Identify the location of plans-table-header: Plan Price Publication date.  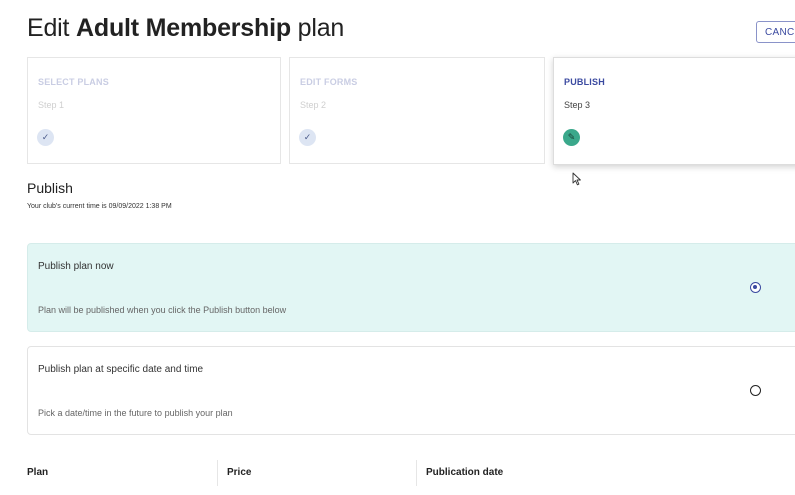
(397, 475).